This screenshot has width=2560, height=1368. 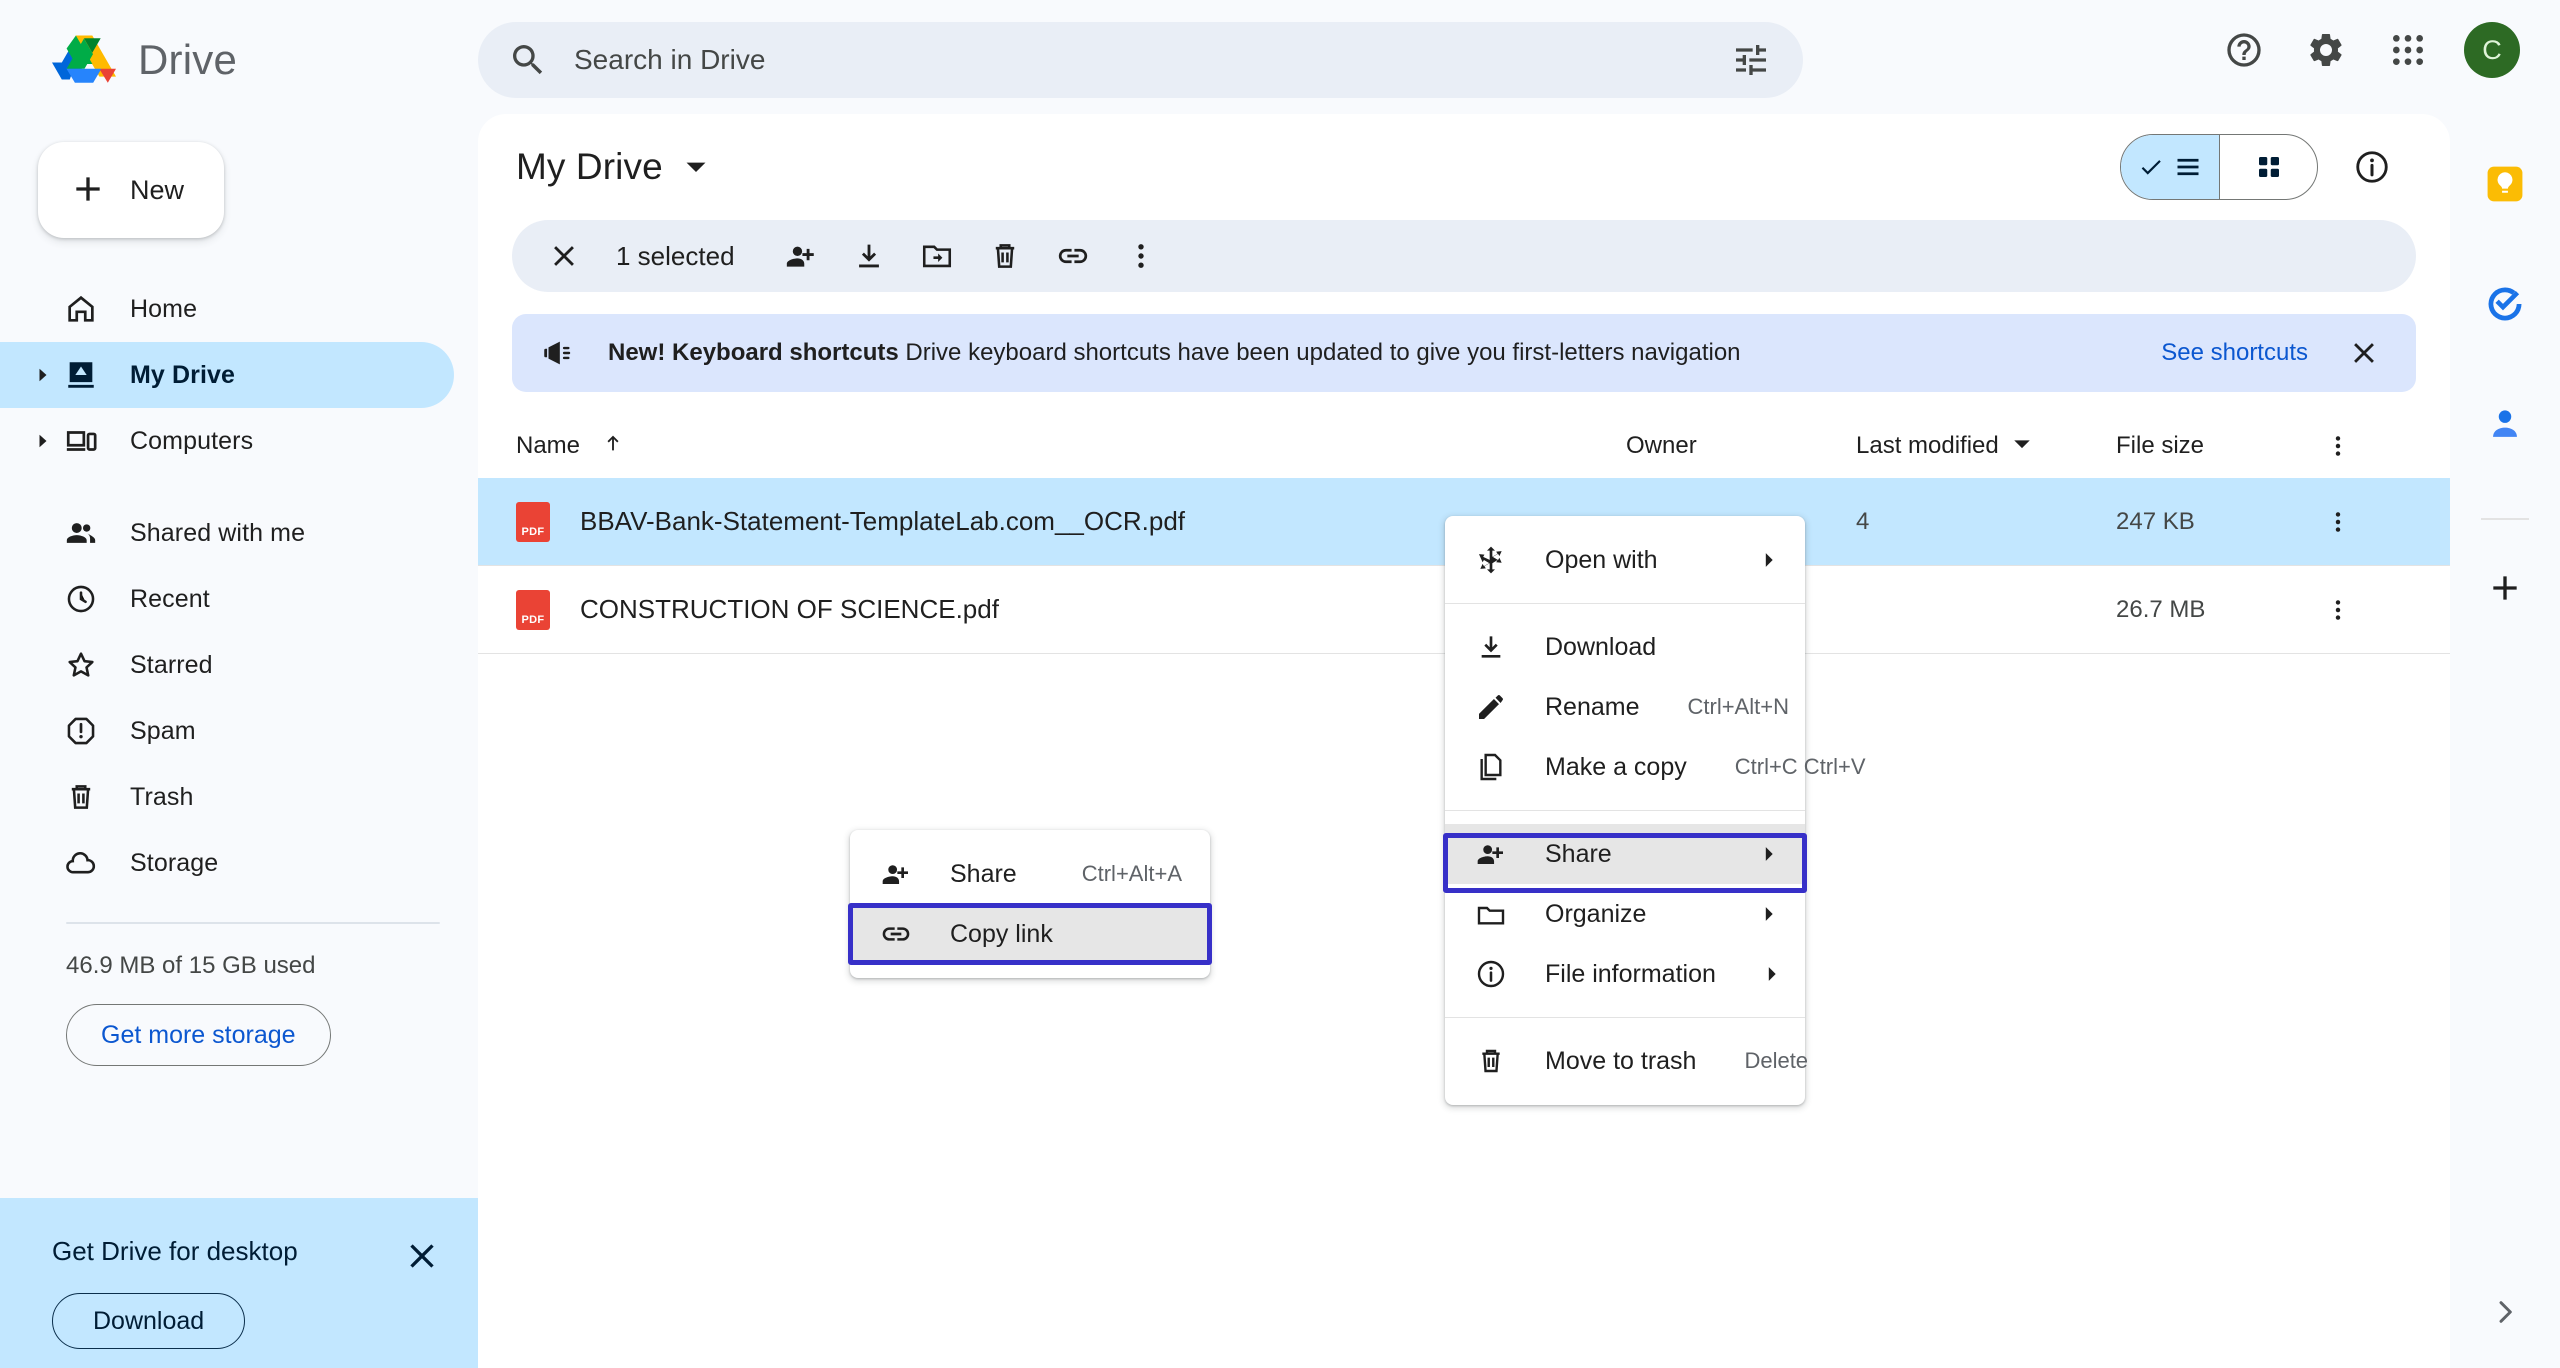 What do you see at coordinates (1497, 914) in the screenshot?
I see `folder-icon` at bounding box center [1497, 914].